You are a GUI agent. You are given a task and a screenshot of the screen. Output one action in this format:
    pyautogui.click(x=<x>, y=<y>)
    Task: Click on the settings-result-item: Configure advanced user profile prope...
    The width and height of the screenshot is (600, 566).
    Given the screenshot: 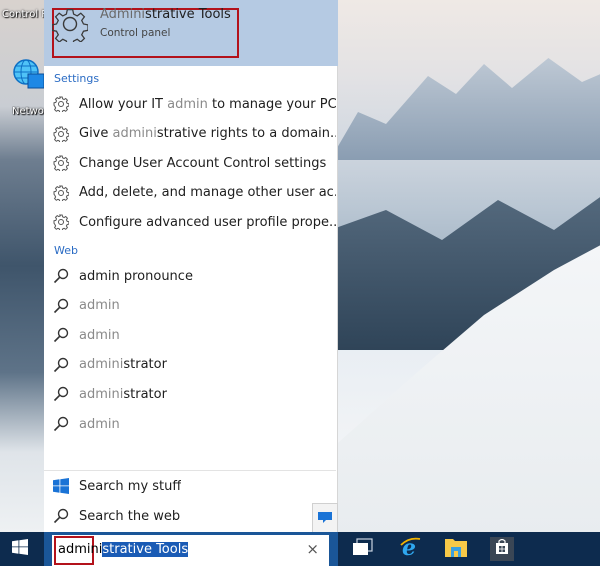 What is the action you would take?
    pyautogui.click(x=190, y=222)
    